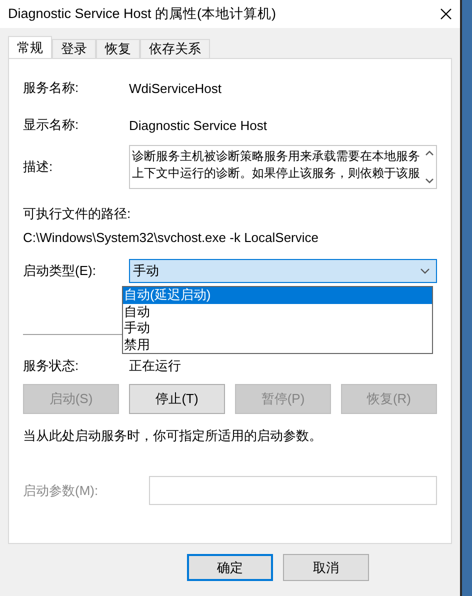 The image size is (472, 596). What do you see at coordinates (429, 153) in the screenshot?
I see `scroll-up-icon` at bounding box center [429, 153].